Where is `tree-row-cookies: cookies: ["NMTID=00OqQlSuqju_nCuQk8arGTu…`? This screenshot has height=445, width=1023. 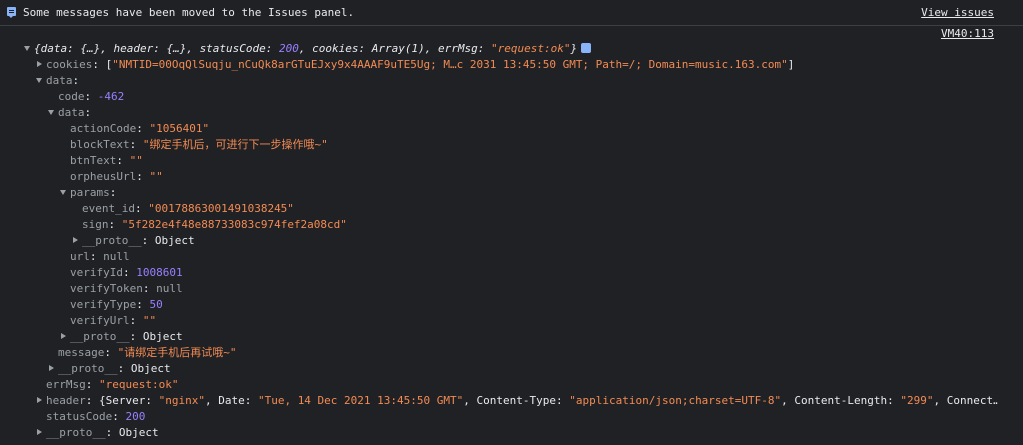 tree-row-cookies: cookies: ["NMTID=00OqQlSuqju_nCuQk8arGTu… is located at coordinates (415, 65).